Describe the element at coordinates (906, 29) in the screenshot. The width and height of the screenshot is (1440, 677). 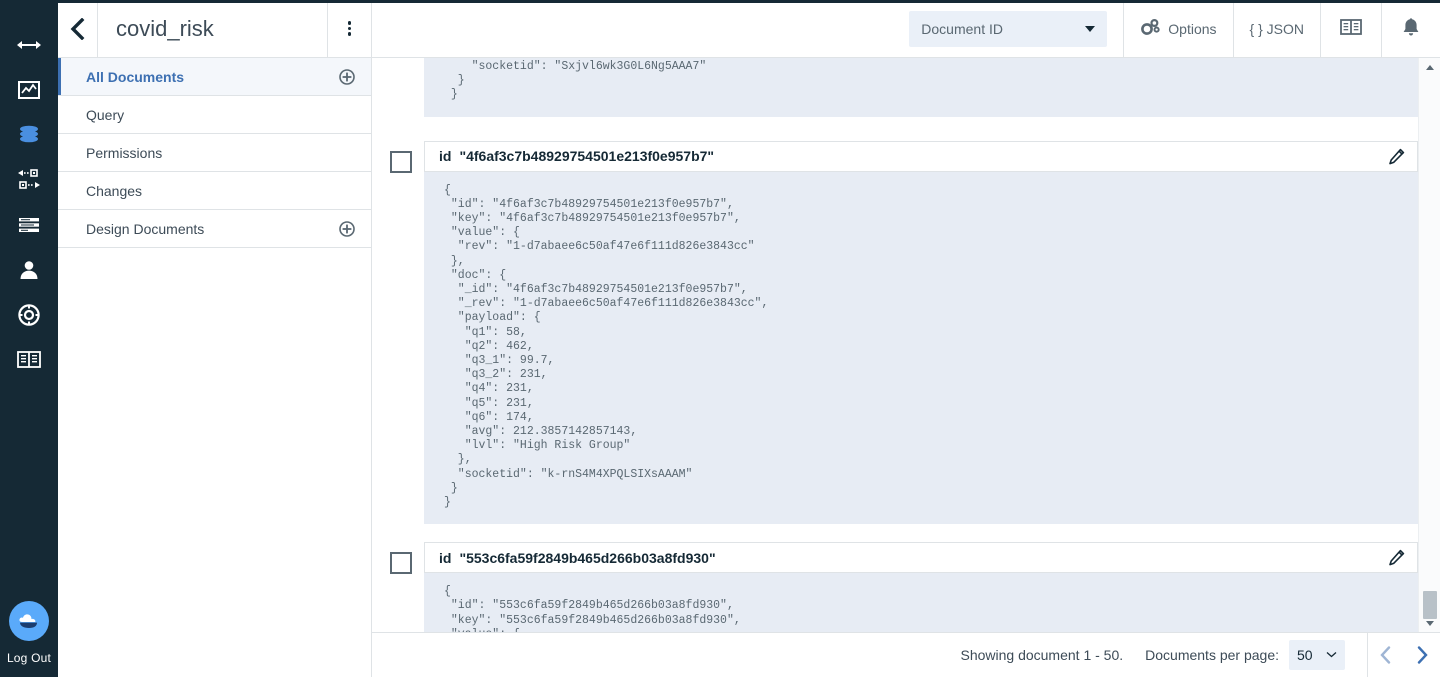
I see `top-toolbar: Document ID Options { } JSON` at that location.